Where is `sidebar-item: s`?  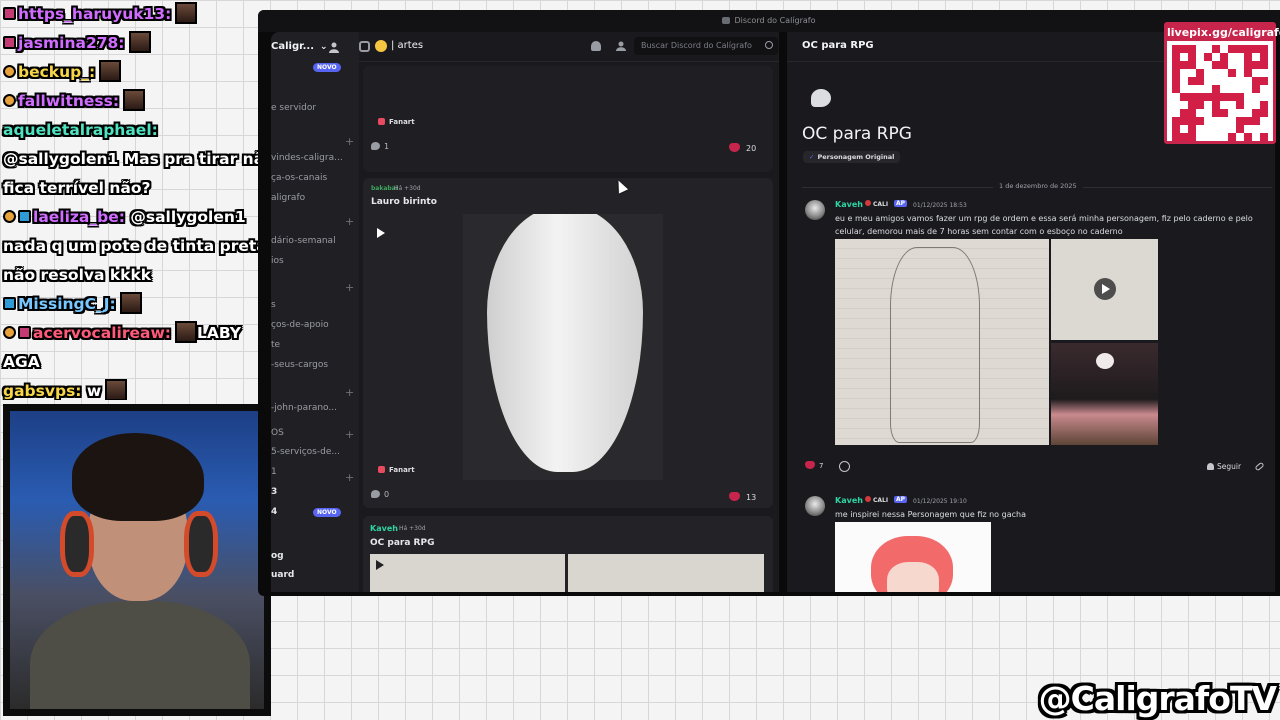
sidebar-item: s is located at coordinates (273, 305).